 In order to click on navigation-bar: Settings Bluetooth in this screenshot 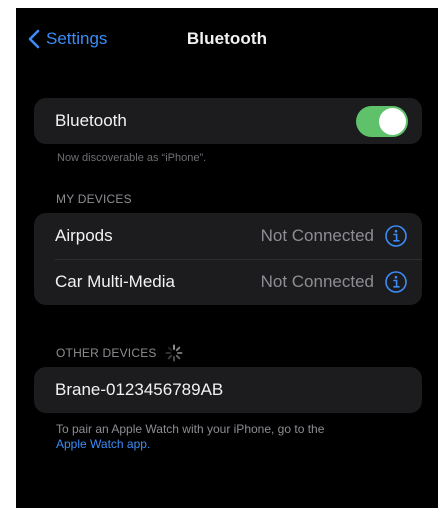, I will do `click(227, 40)`.